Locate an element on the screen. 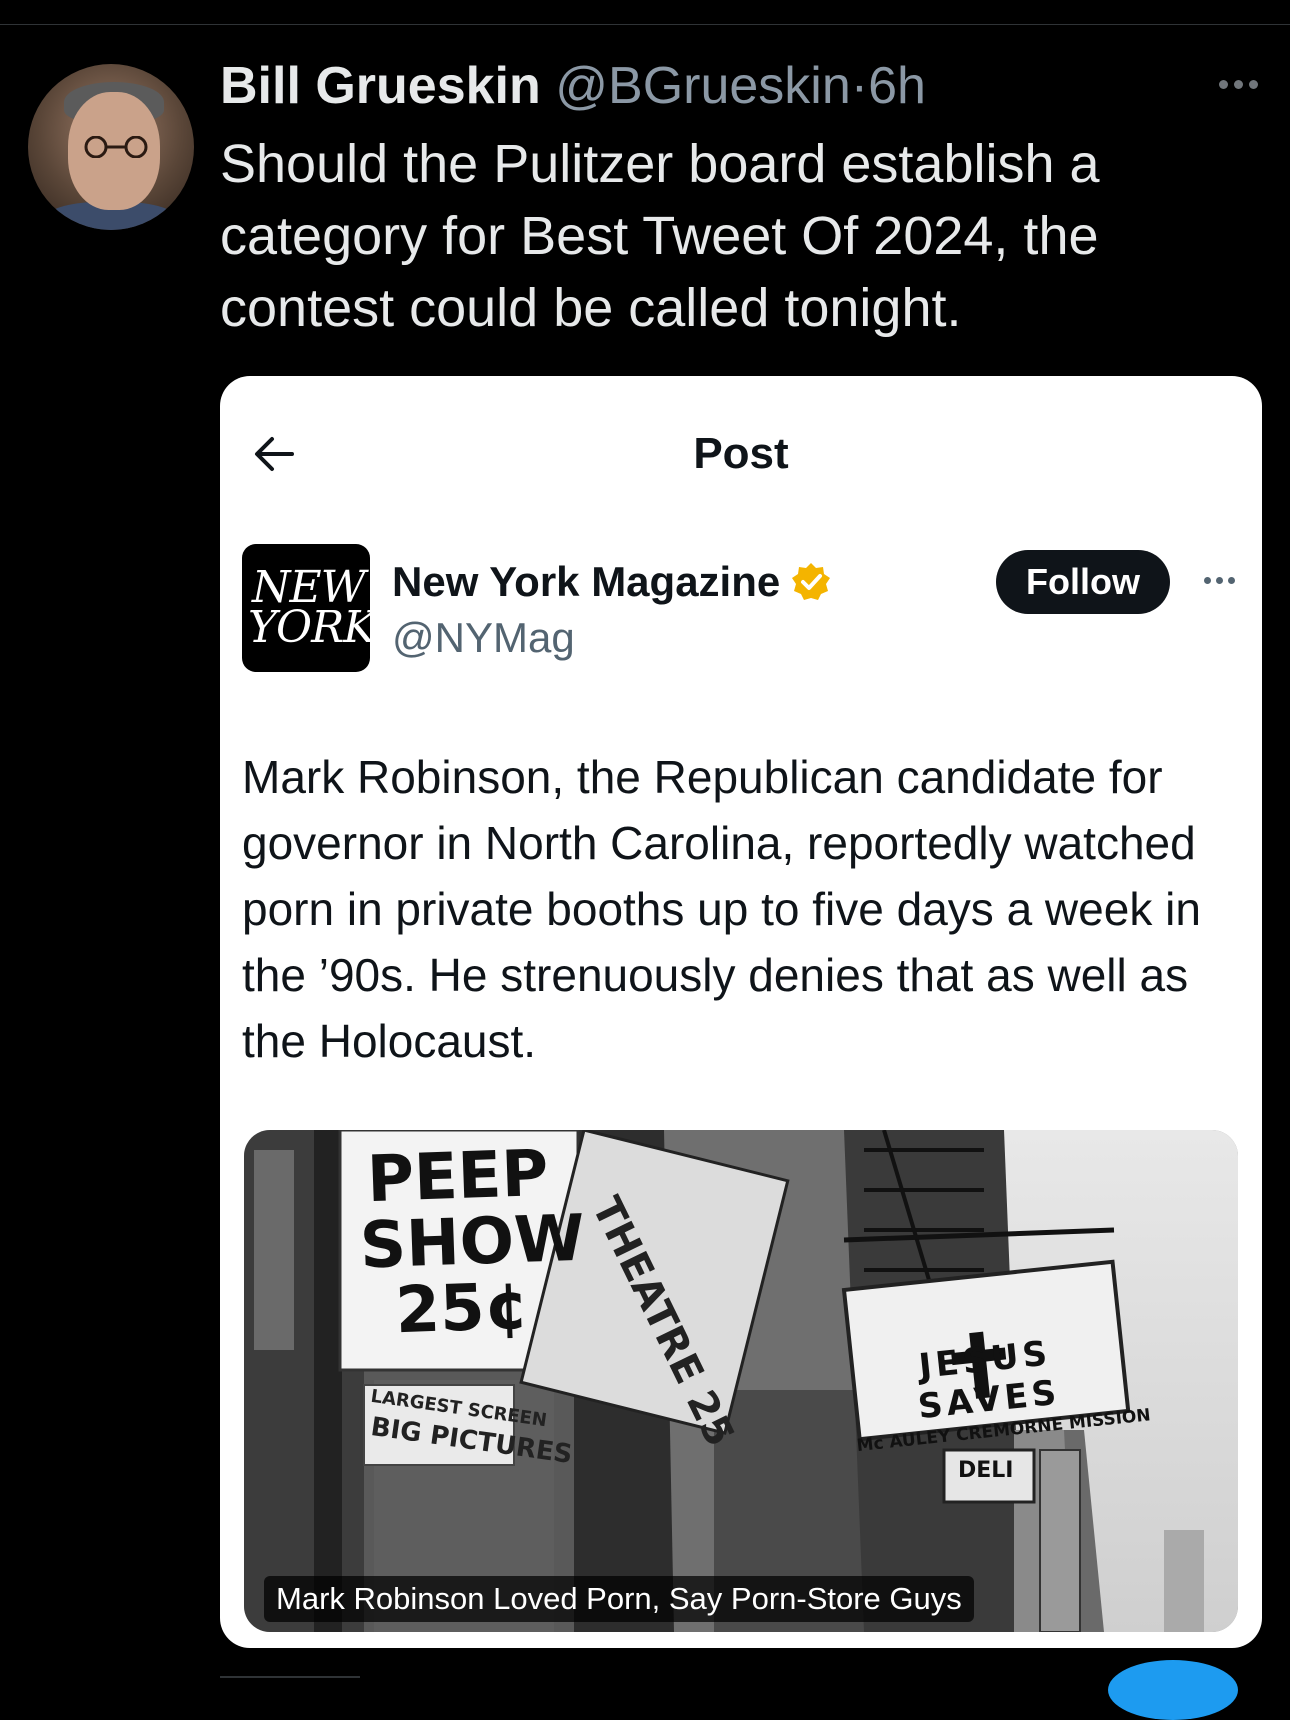  author-avatar is located at coordinates (111, 147).